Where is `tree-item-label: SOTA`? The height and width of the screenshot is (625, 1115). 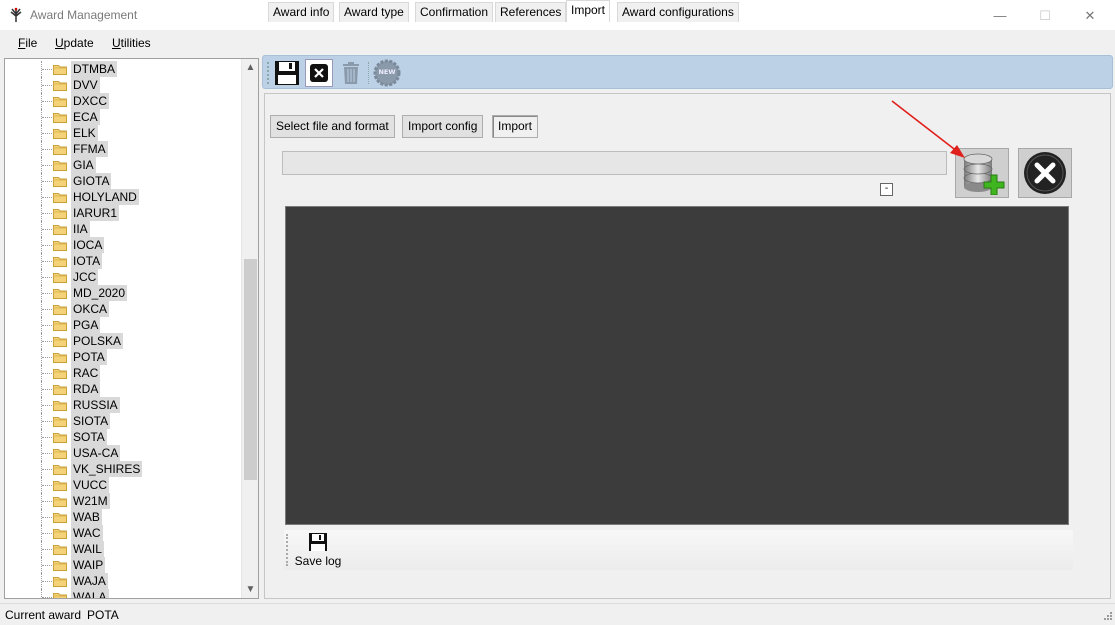 tree-item-label: SOTA is located at coordinates (89, 437).